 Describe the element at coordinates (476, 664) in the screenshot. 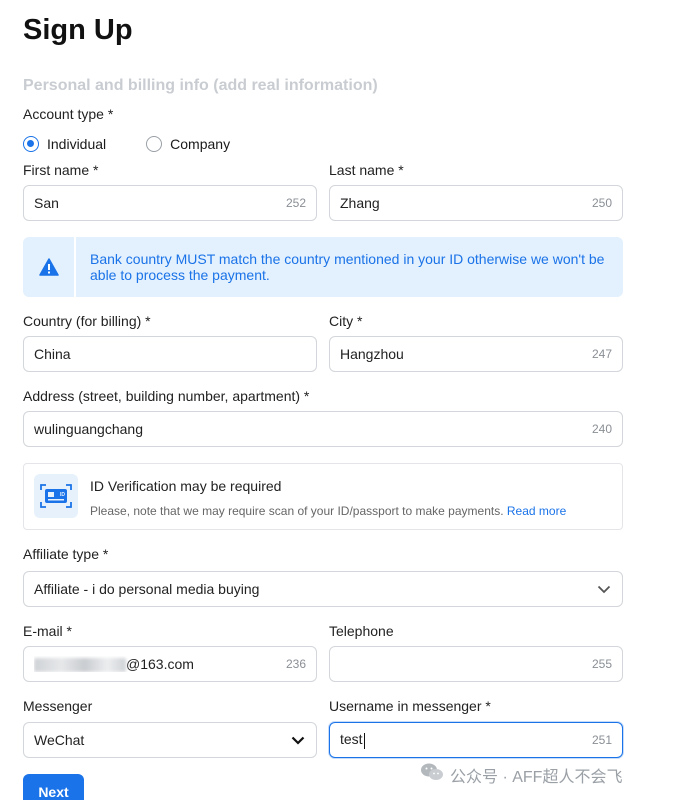

I see `telephone-input: 255` at that location.